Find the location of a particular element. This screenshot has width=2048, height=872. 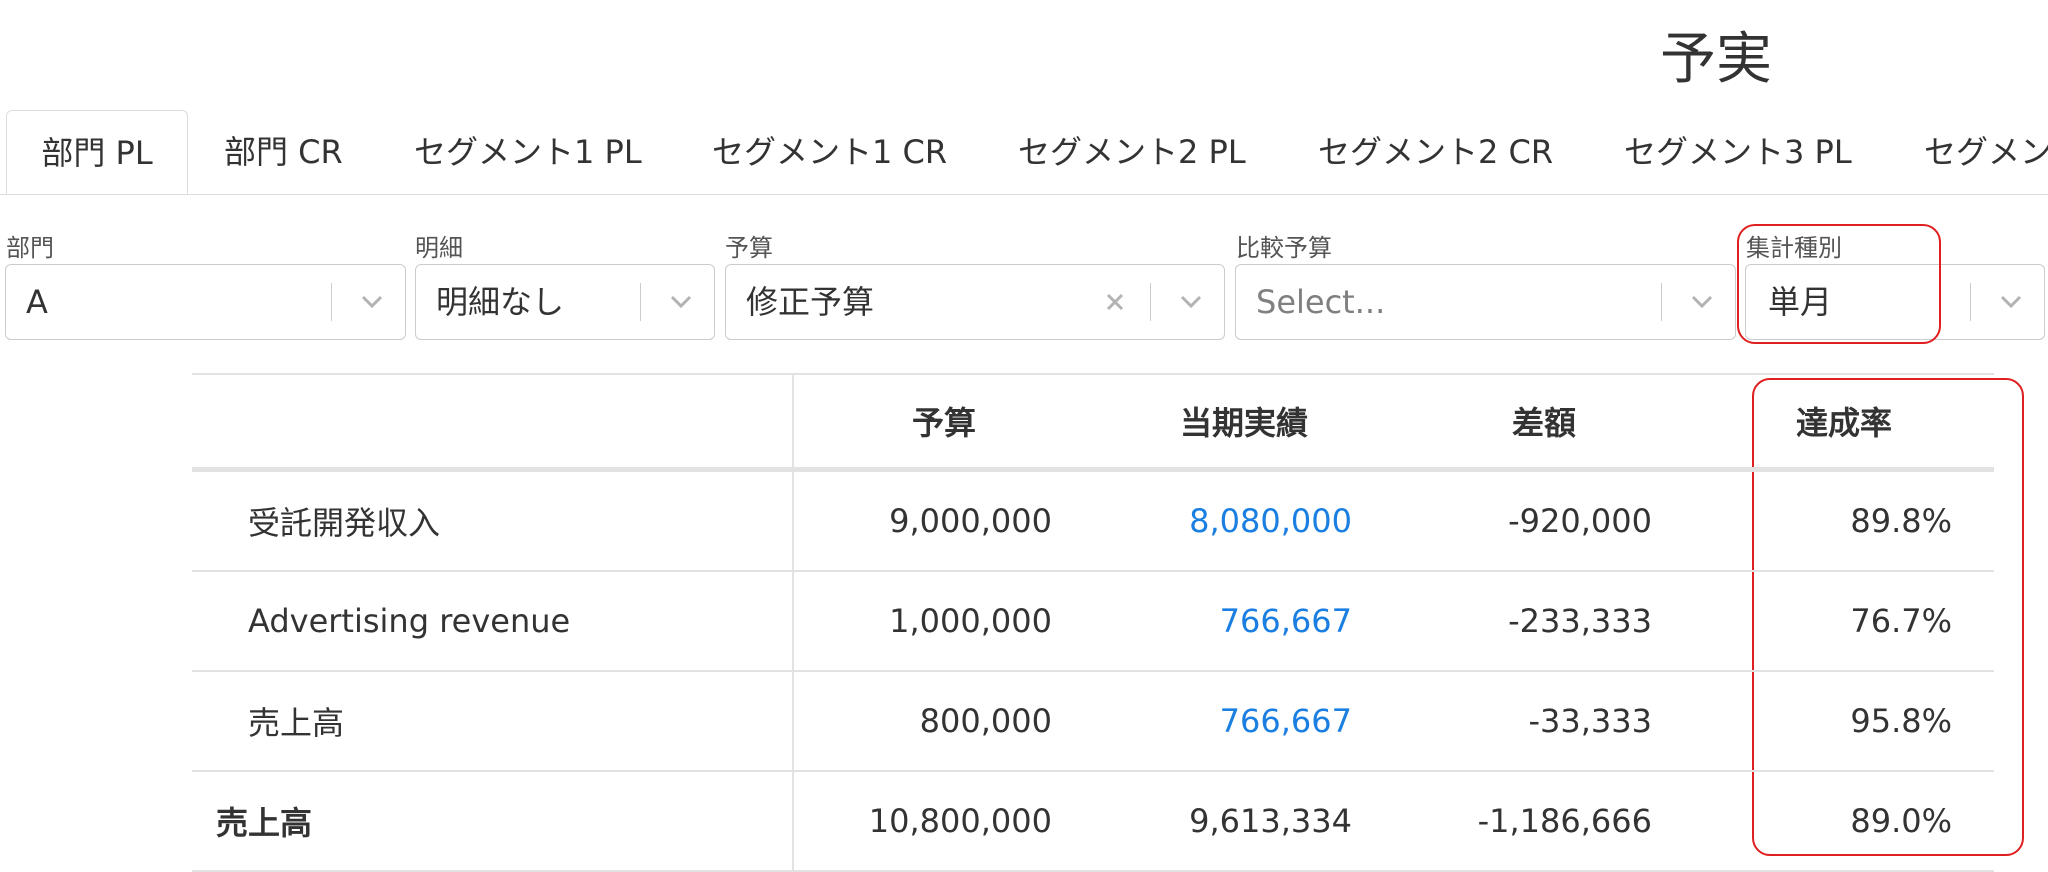

detail-select: 明細なし is located at coordinates (565, 302).